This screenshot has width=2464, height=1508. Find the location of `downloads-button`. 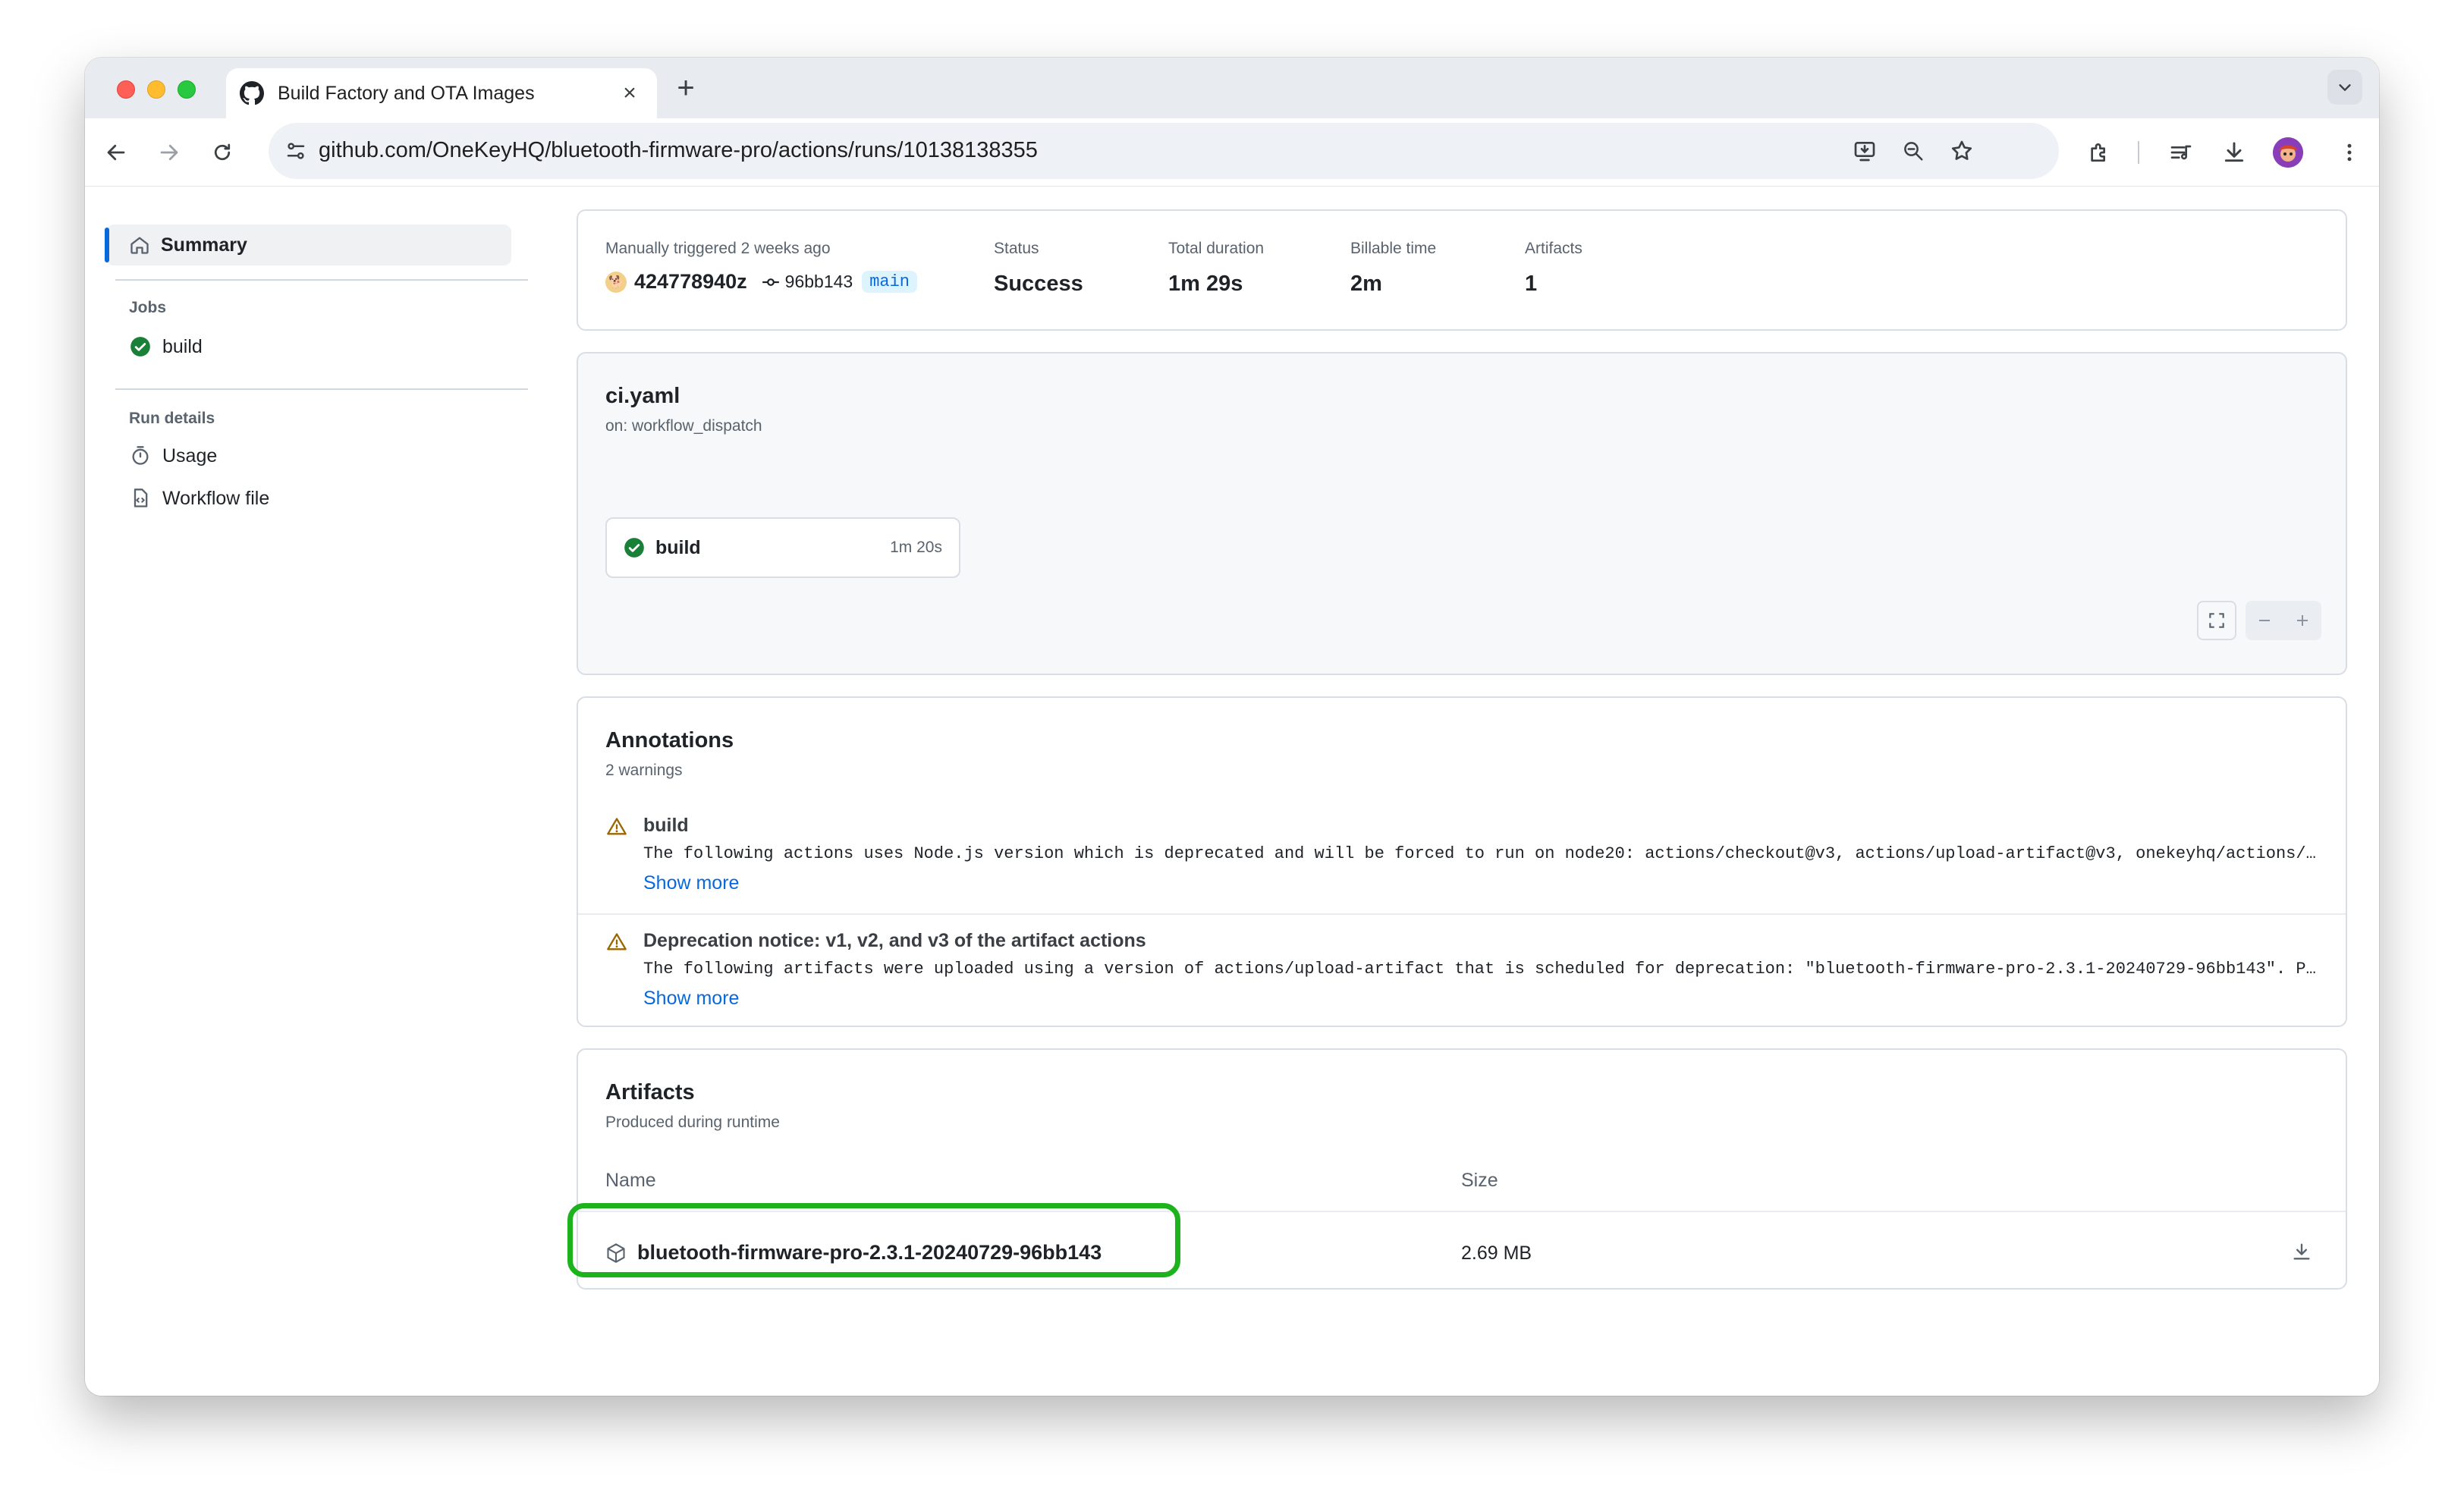

downloads-button is located at coordinates (2234, 152).